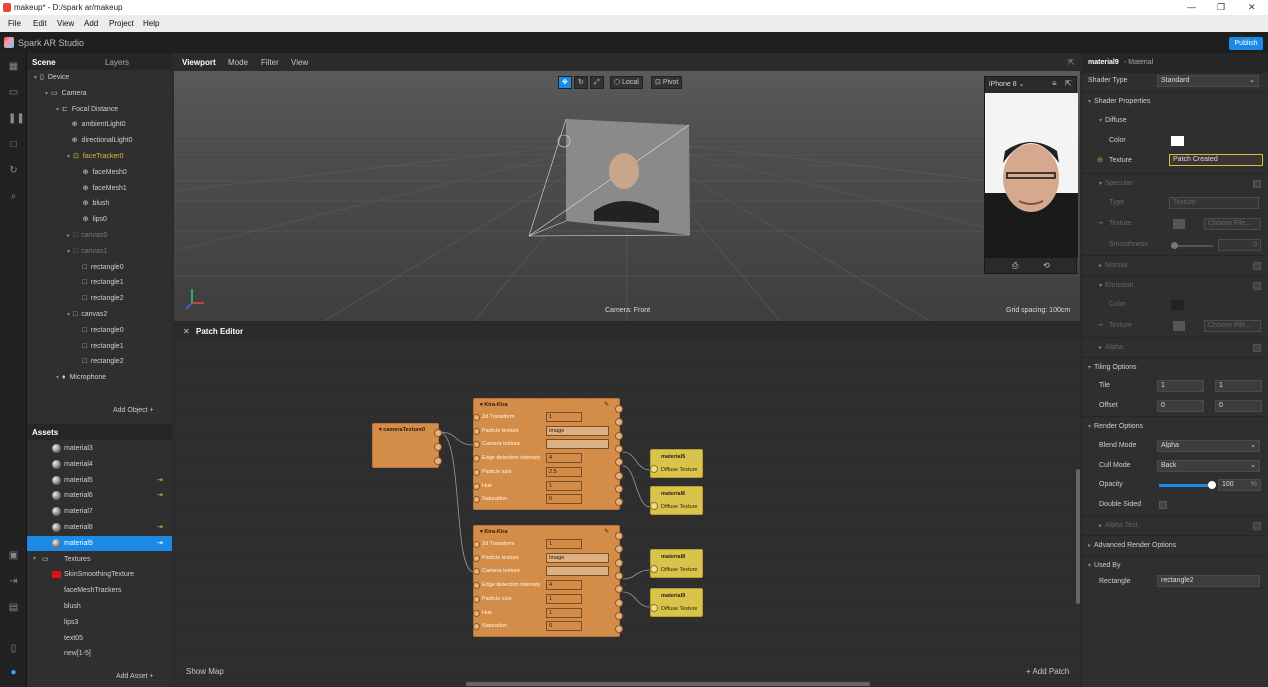  What do you see at coordinates (1177, 141) in the screenshot?
I see `diffuse-color-swatch` at bounding box center [1177, 141].